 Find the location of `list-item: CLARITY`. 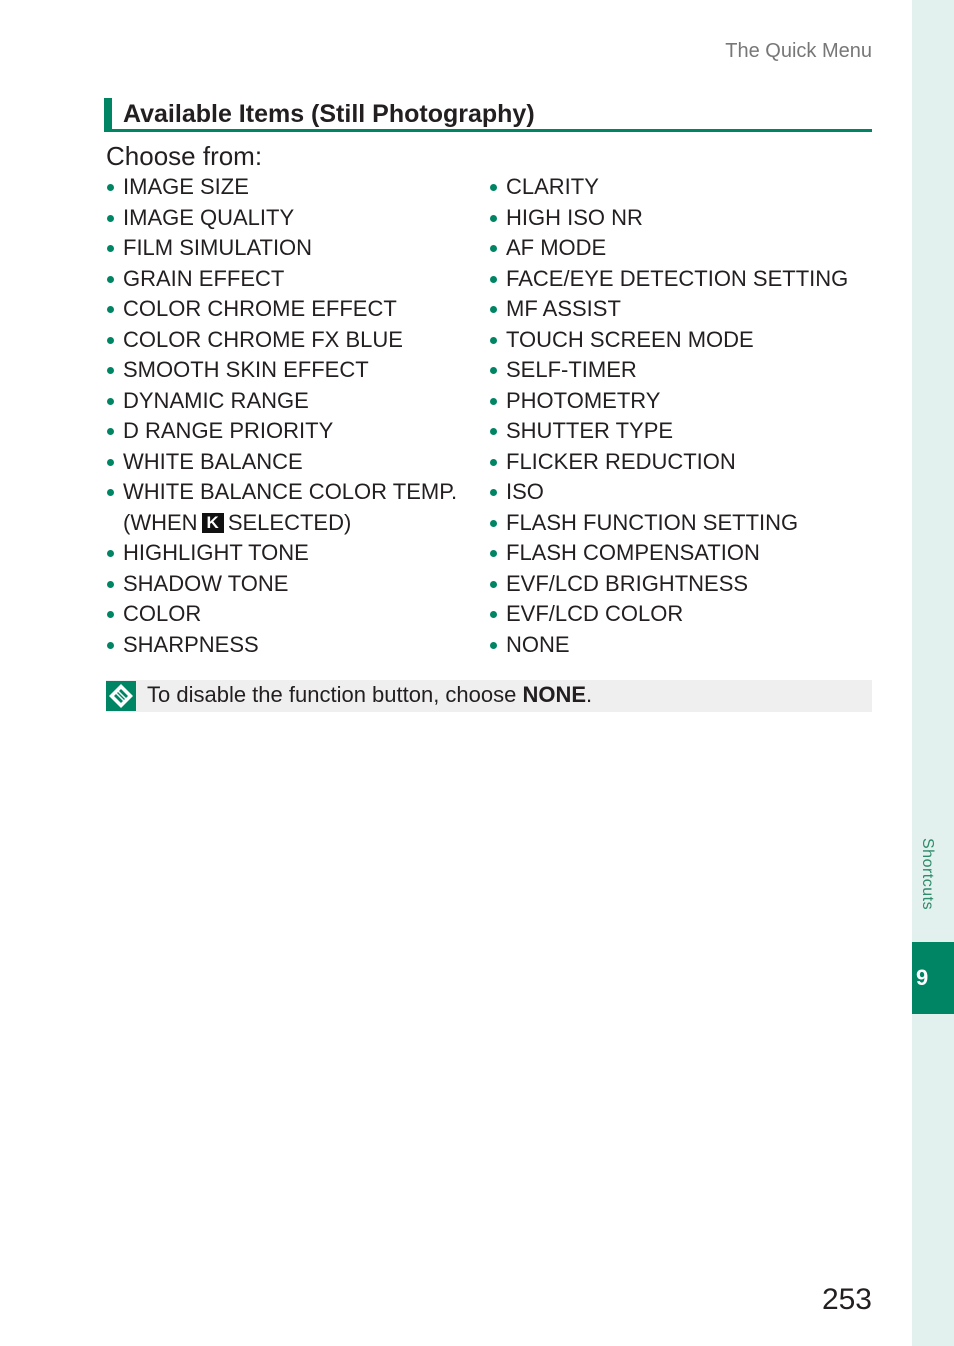

list-item: CLARITY is located at coordinates (668, 187).